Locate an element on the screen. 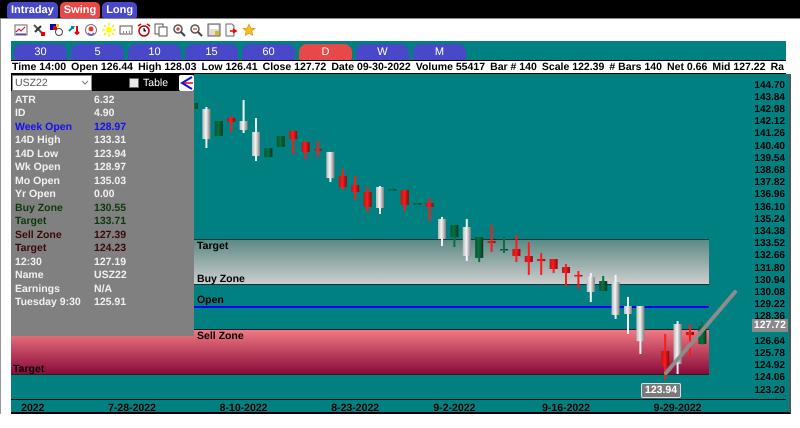 This screenshot has width=800, height=428. price-axis-label: 130.08 is located at coordinates (769, 292).